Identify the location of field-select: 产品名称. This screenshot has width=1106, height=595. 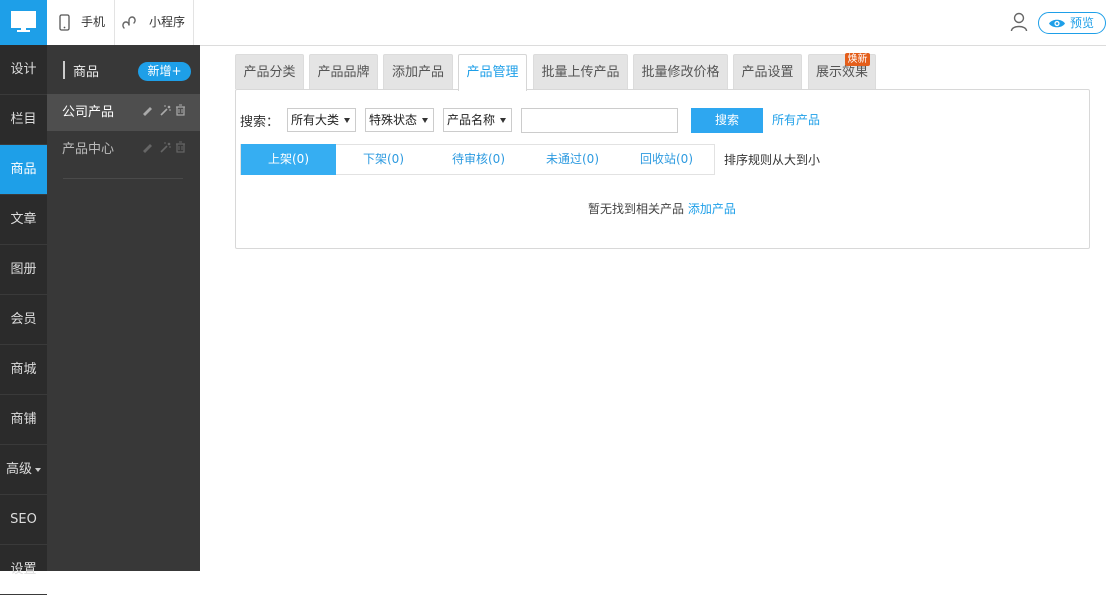
(477, 120).